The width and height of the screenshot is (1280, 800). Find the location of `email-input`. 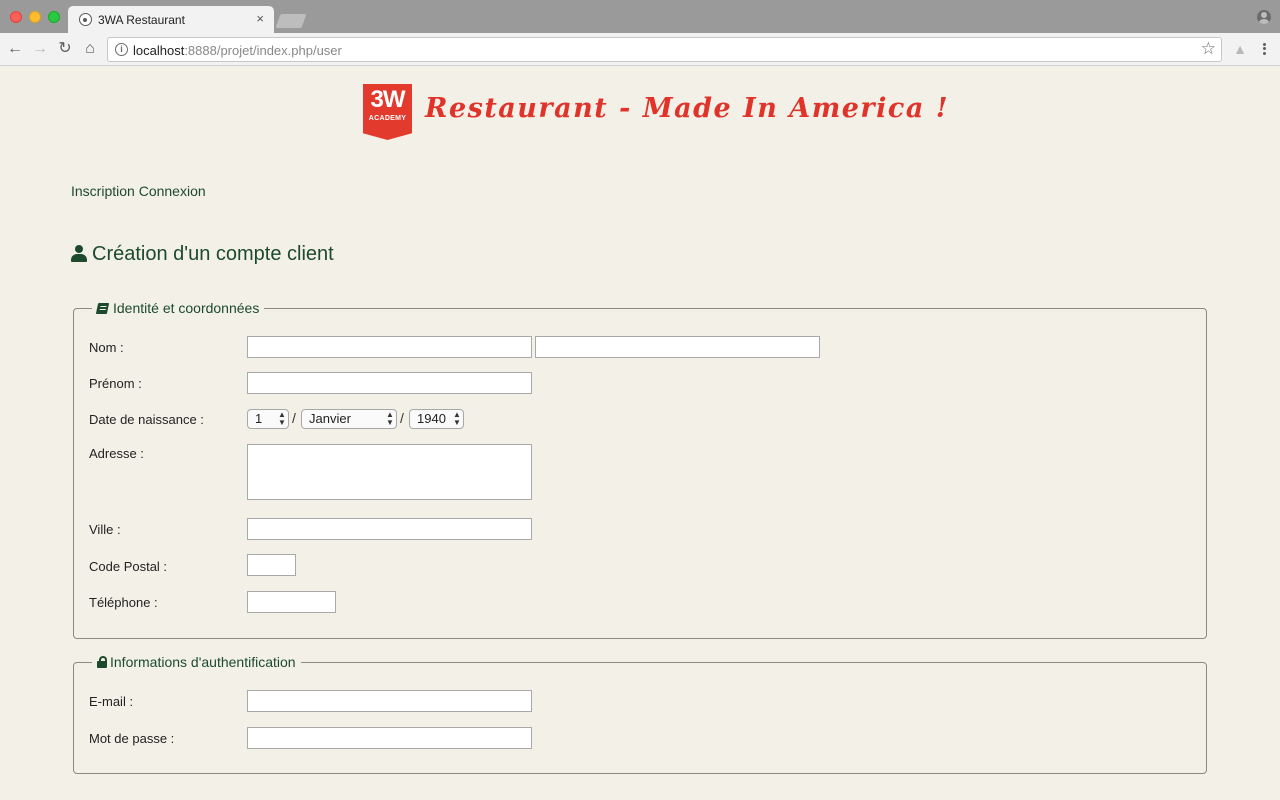

email-input is located at coordinates (389, 701).